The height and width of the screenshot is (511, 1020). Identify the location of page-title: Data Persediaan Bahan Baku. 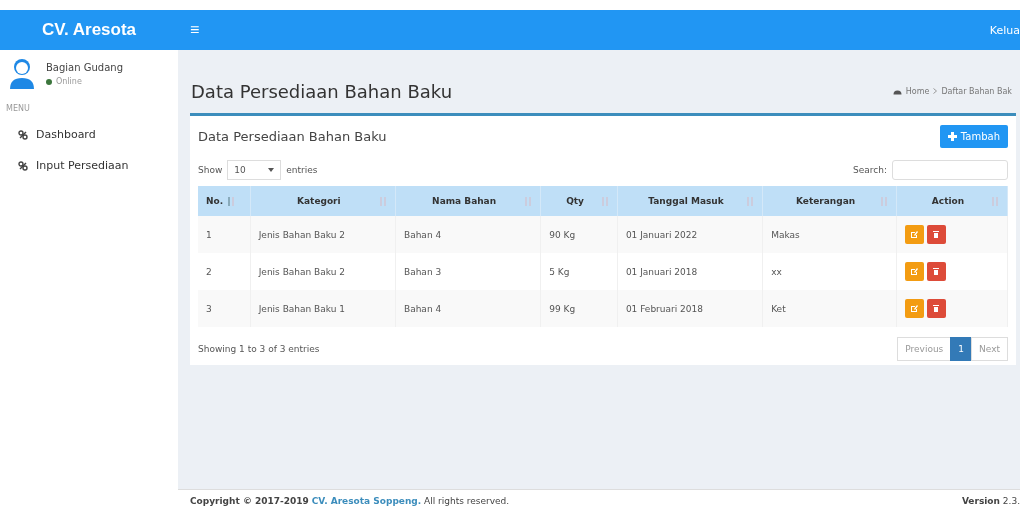
(322, 91).